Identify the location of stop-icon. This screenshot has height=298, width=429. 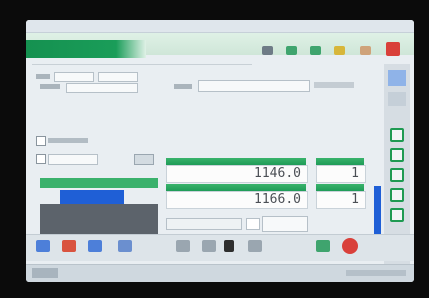
(350, 246).